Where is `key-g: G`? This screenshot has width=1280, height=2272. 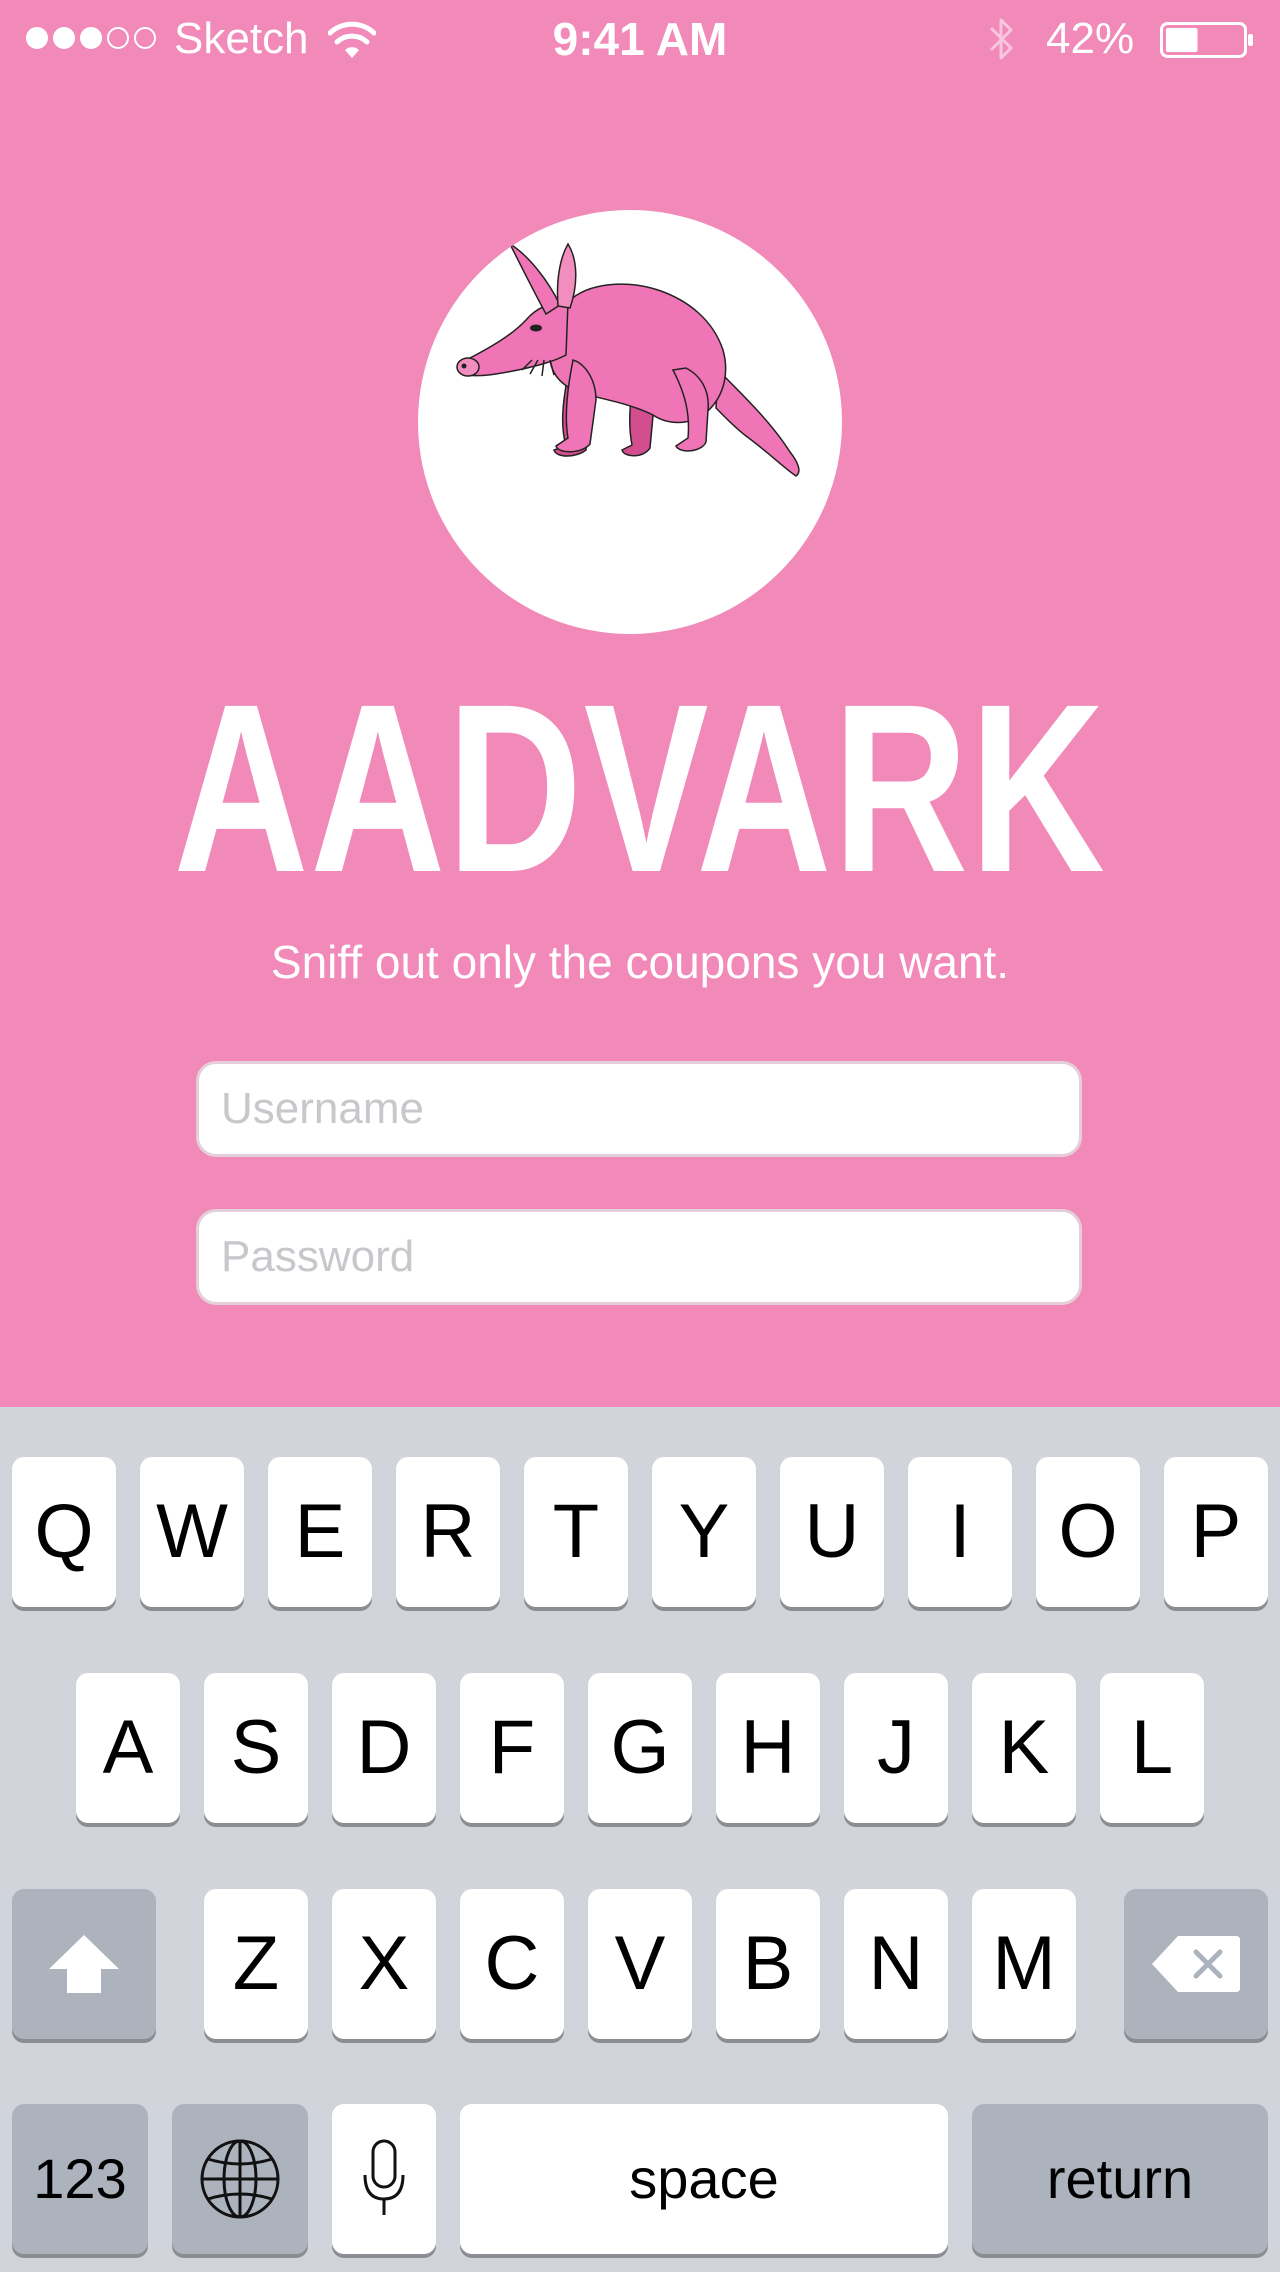
key-g: G is located at coordinates (640, 1748).